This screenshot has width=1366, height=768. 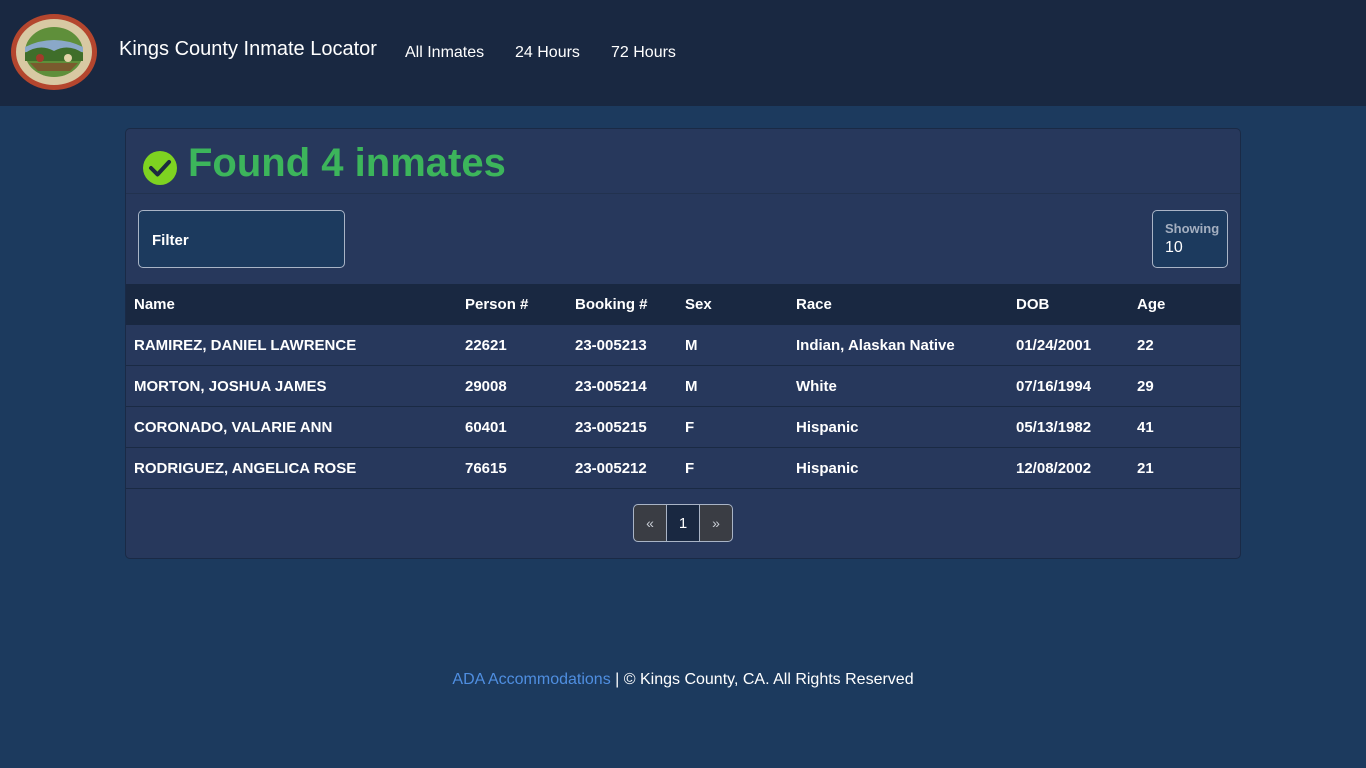 What do you see at coordinates (1174, 247) in the screenshot?
I see `showing-value: 10` at bounding box center [1174, 247].